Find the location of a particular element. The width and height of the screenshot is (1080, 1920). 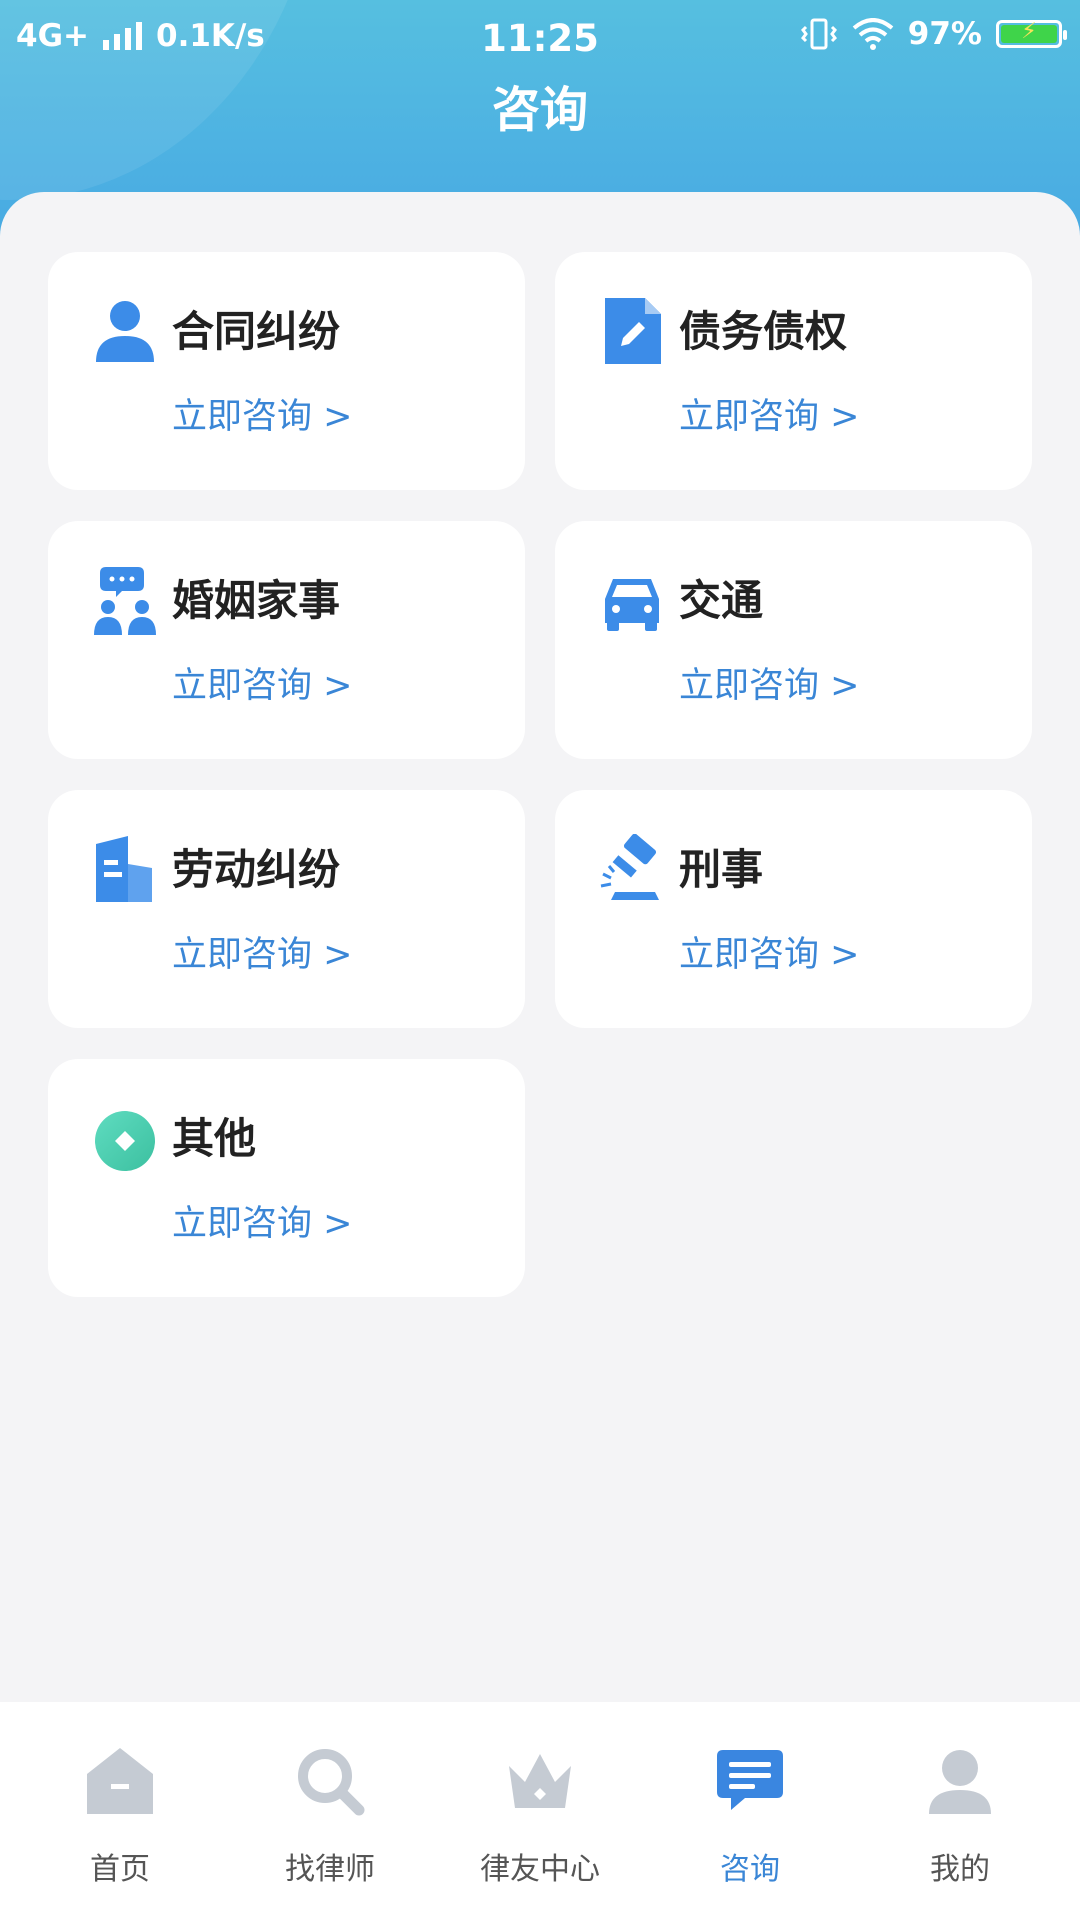

battery-percent: 97% is located at coordinates (944, 34).